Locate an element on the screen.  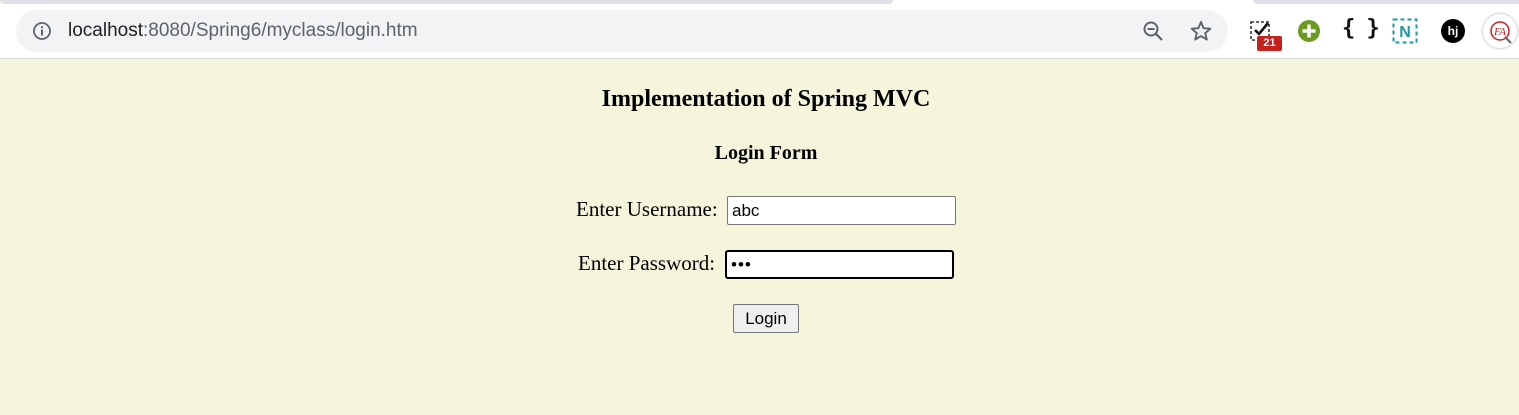
password-input is located at coordinates (839, 264).